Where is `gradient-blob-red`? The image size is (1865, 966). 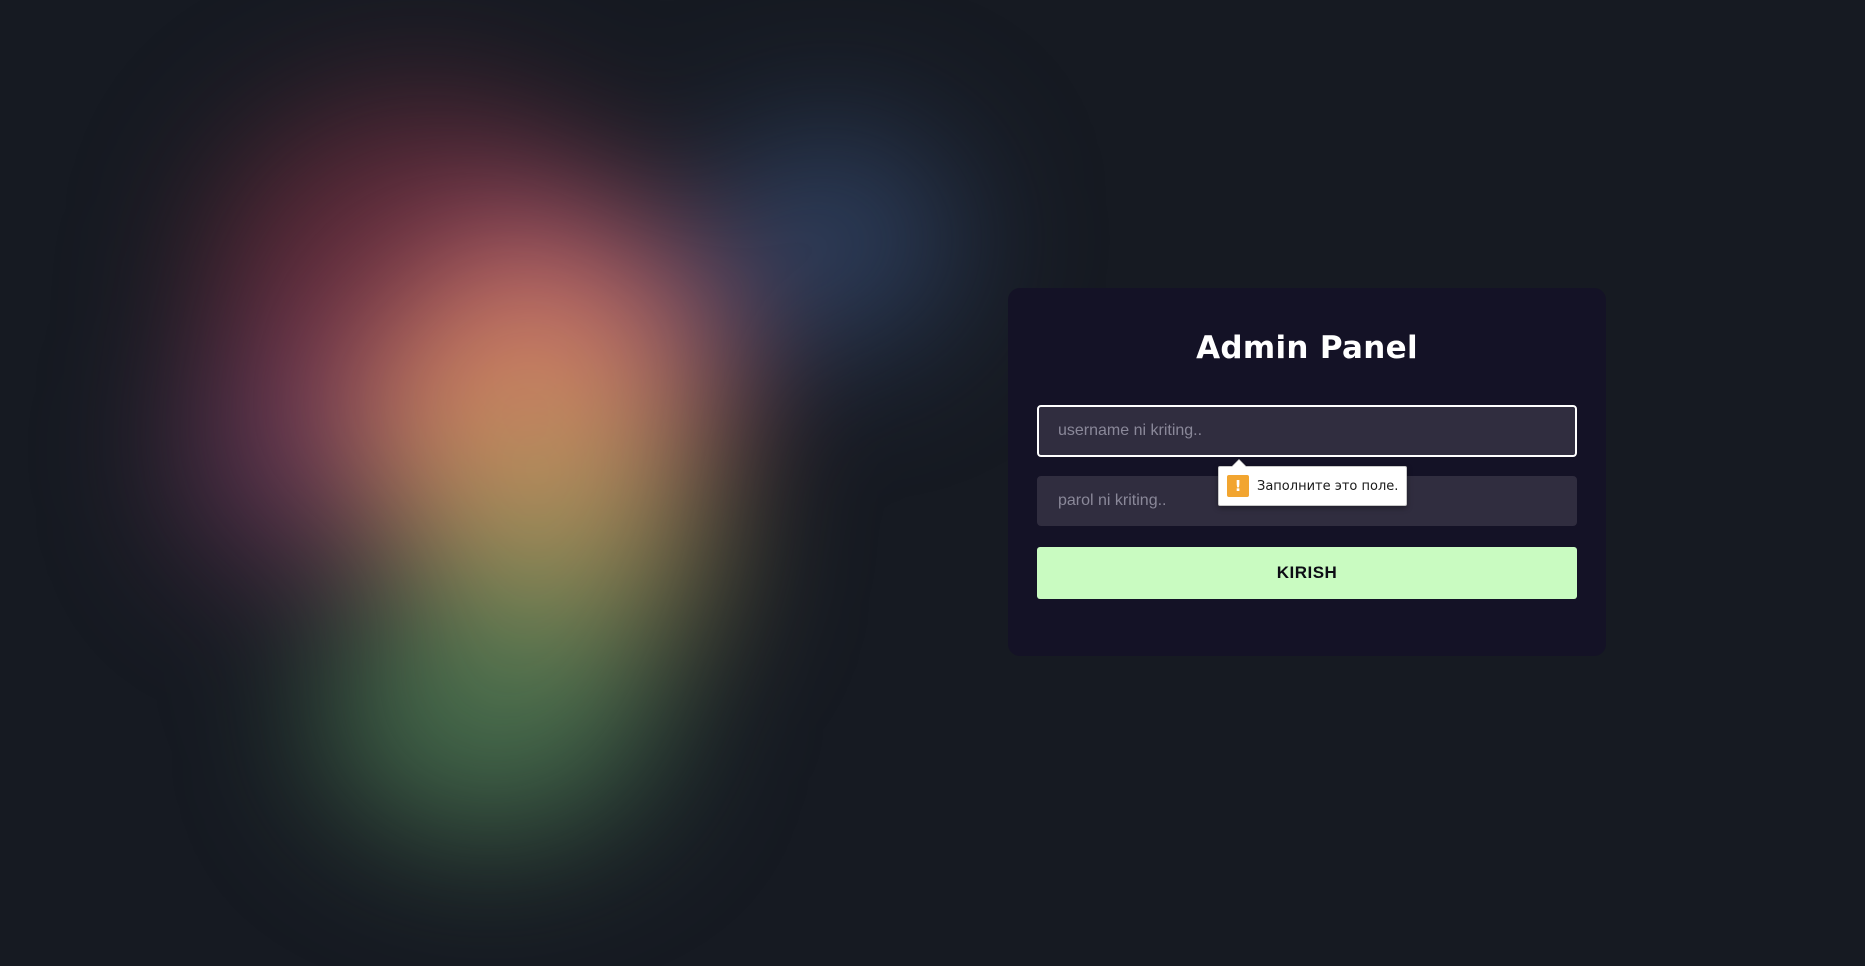
gradient-blob-red is located at coordinates (420, 280).